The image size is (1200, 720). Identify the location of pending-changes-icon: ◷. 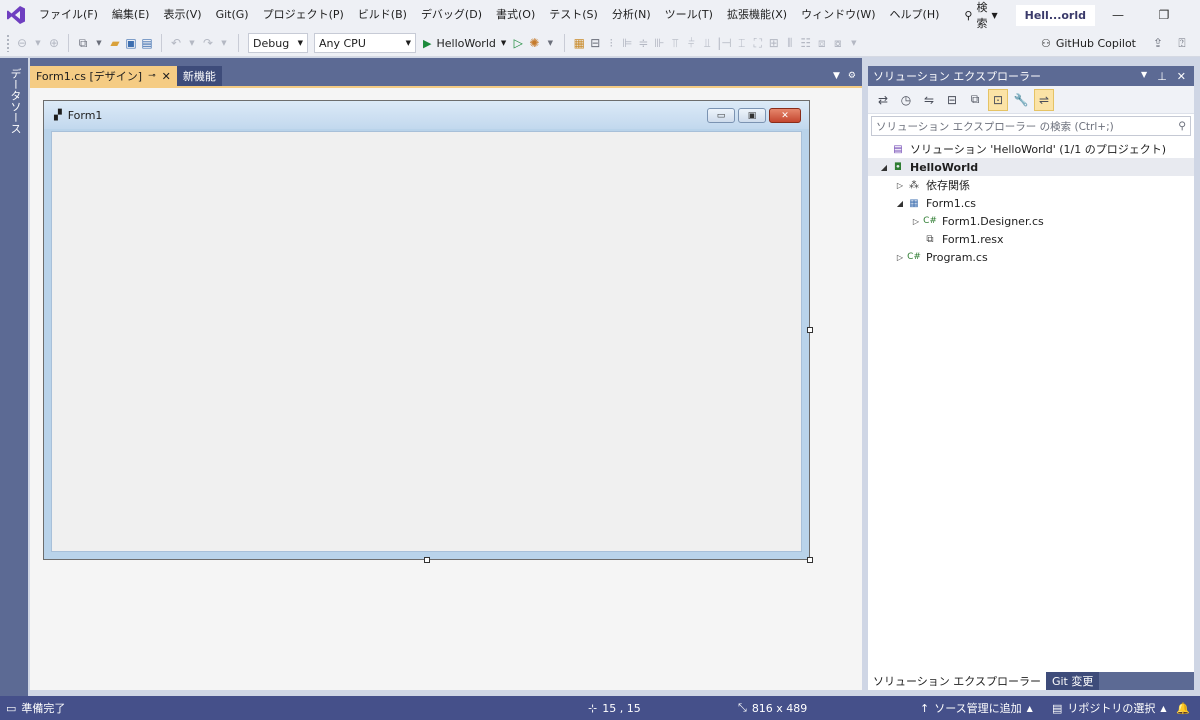
(906, 100).